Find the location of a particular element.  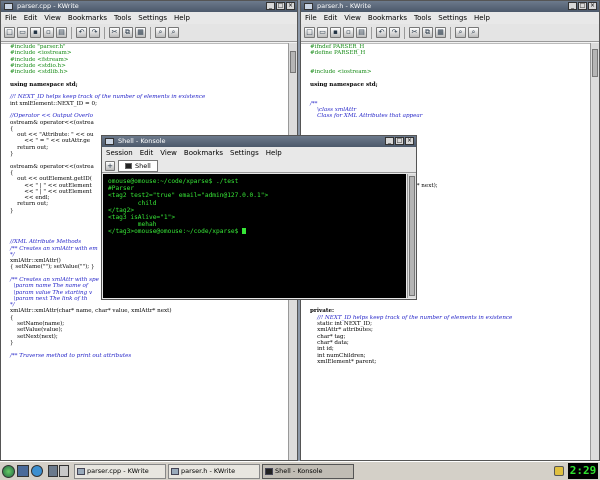

new-session-icon: + is located at coordinates (110, 165).